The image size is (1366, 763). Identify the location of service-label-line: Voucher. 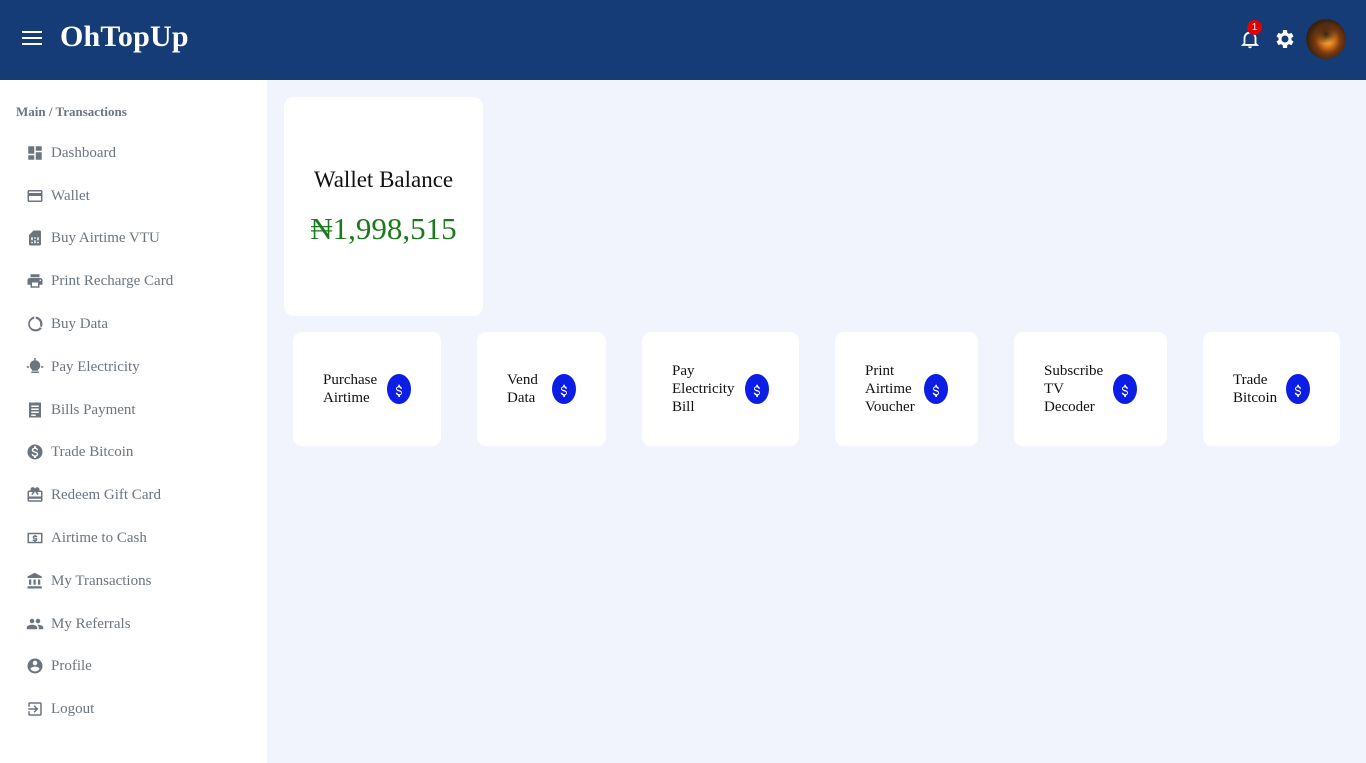
(890, 407).